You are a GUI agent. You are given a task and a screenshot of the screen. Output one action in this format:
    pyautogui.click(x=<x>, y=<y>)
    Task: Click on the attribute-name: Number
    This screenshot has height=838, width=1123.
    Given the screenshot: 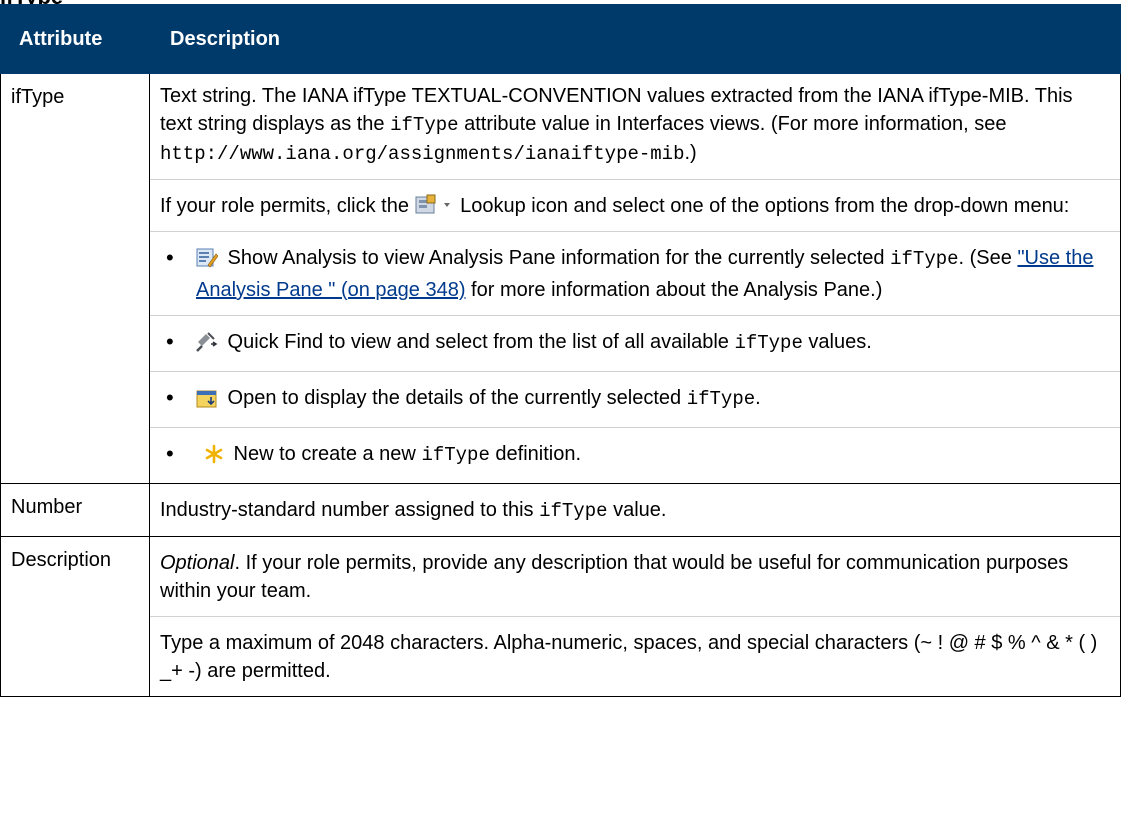 What is the action you would take?
    pyautogui.click(x=75, y=510)
    